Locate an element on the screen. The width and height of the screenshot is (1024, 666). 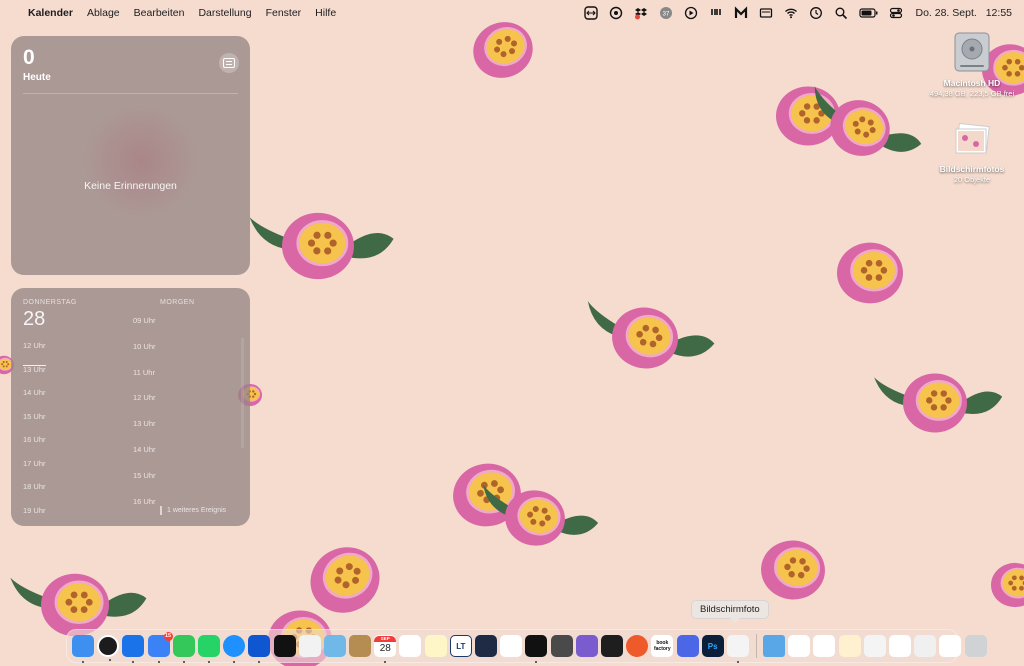
reminders-widget: 0 Heute Keine Erinnerungen is located at coordinates (130, 155).